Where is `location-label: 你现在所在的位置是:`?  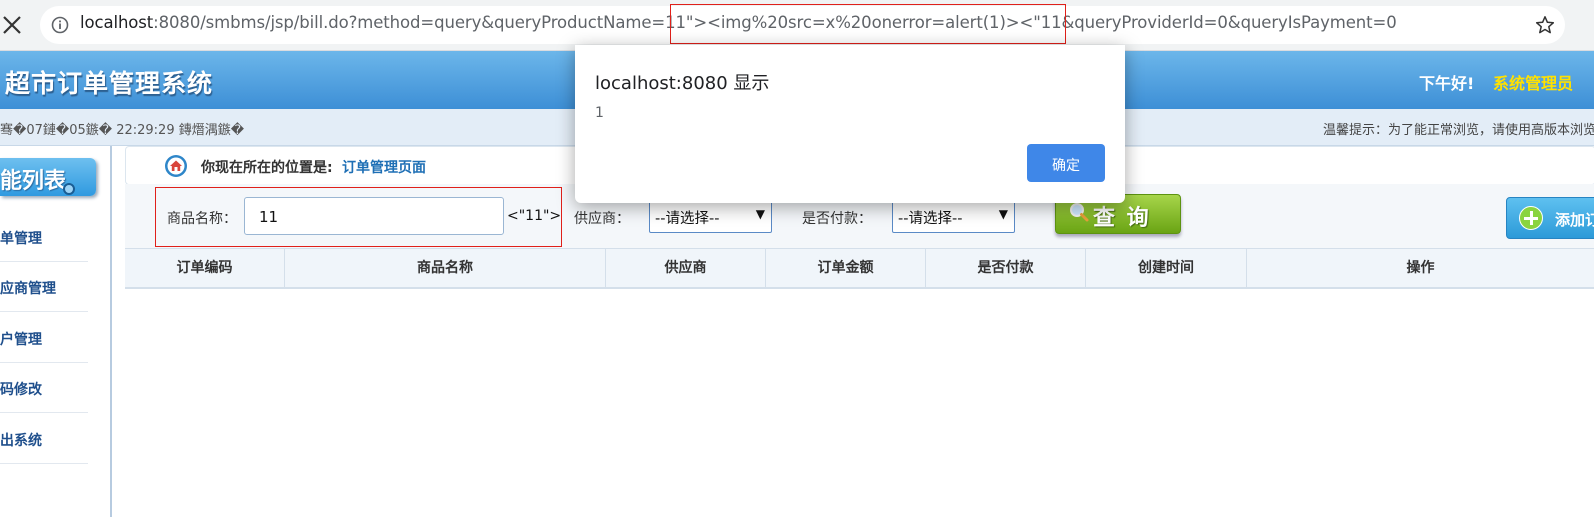 location-label: 你现在所在的位置是: is located at coordinates (267, 168).